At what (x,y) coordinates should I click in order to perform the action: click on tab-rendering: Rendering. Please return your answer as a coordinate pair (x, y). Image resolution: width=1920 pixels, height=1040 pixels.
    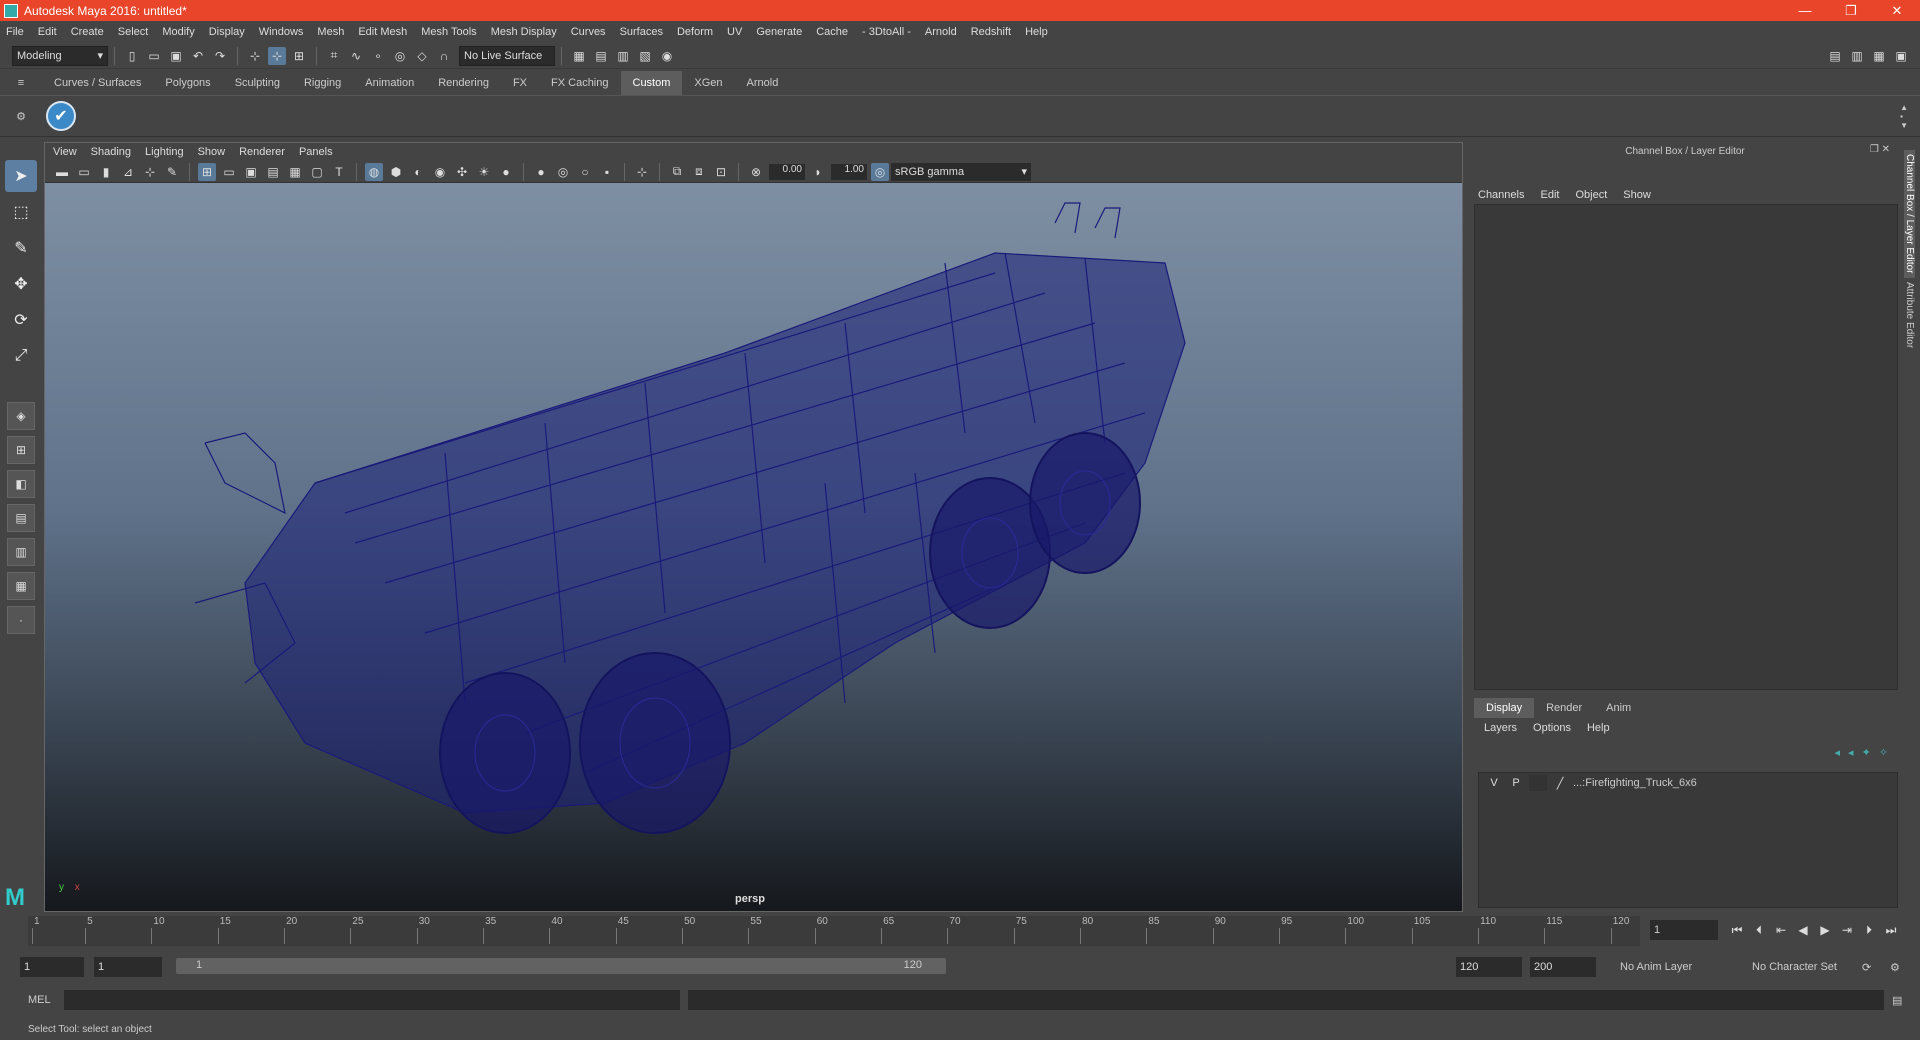
    Looking at the image, I should click on (463, 83).